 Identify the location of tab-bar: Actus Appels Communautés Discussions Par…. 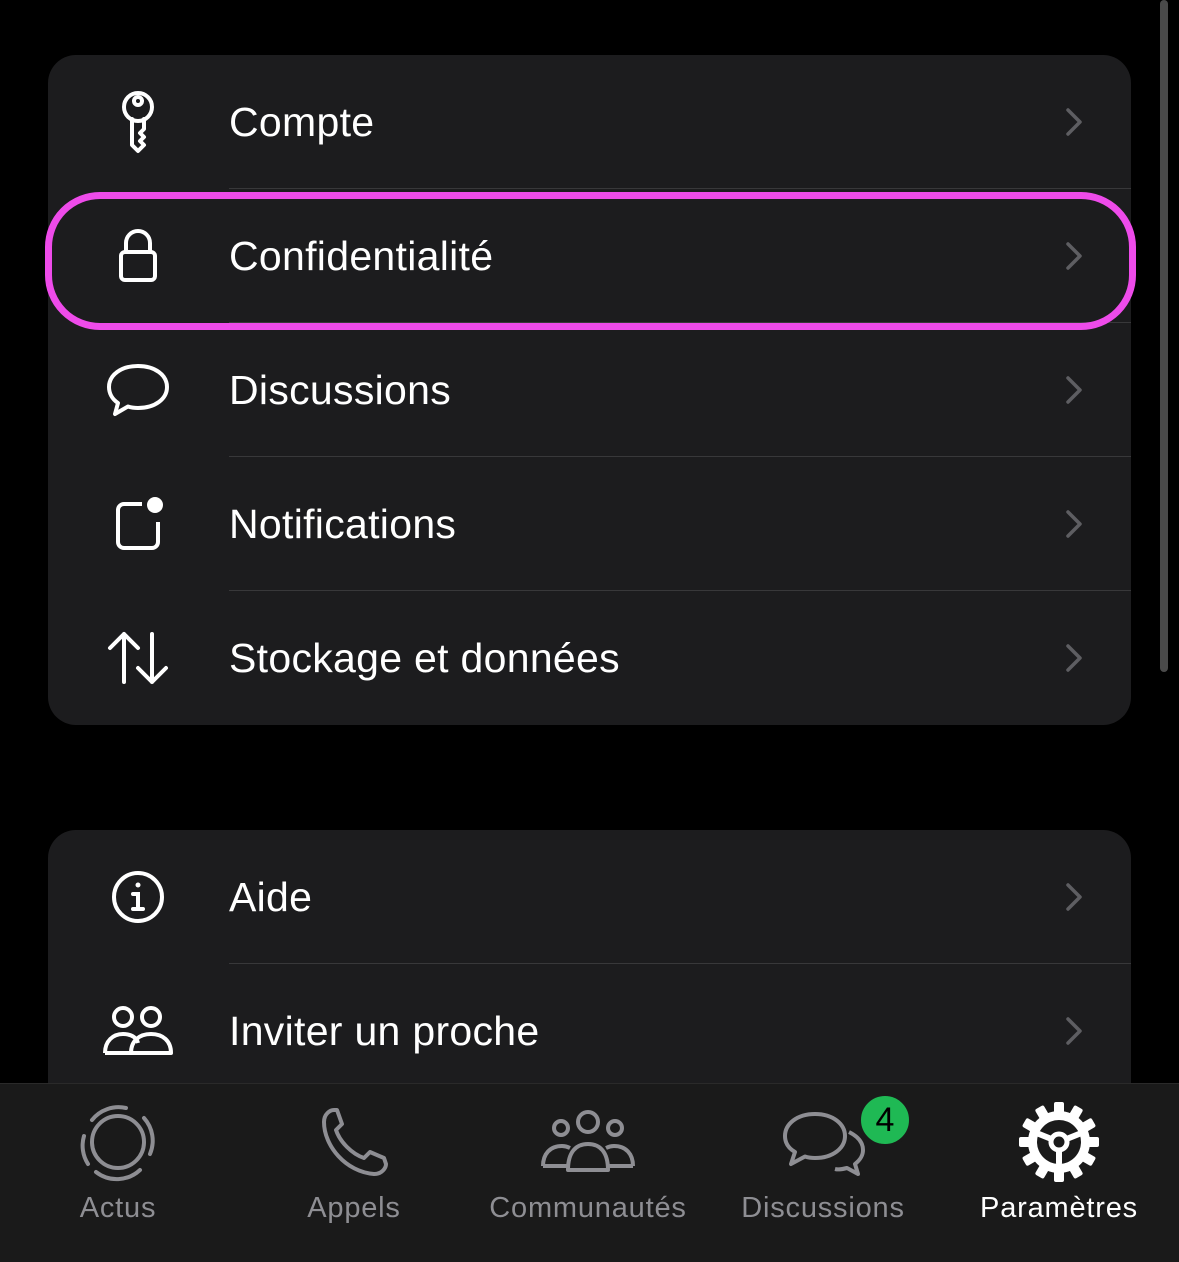
(589, 1172).